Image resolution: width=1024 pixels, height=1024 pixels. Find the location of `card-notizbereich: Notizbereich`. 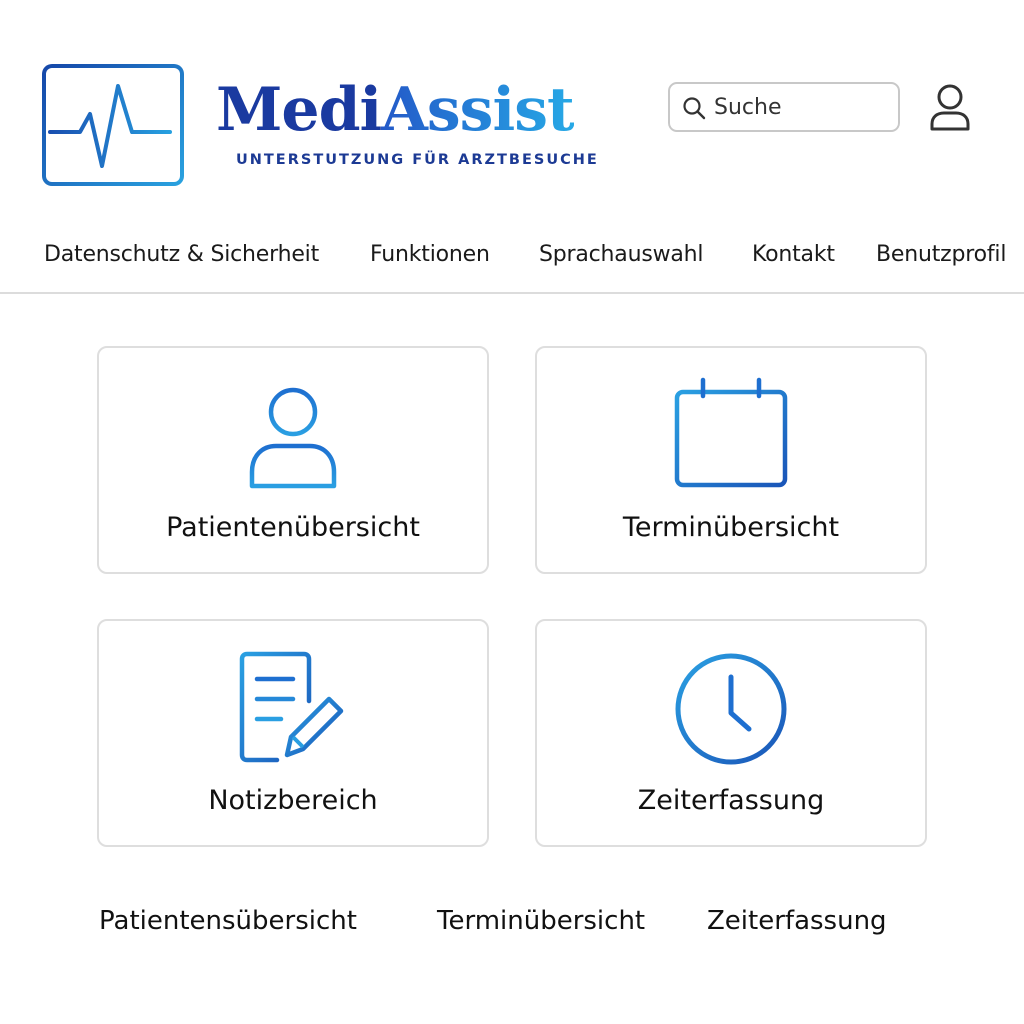

card-notizbereich: Notizbereich is located at coordinates (293, 733).